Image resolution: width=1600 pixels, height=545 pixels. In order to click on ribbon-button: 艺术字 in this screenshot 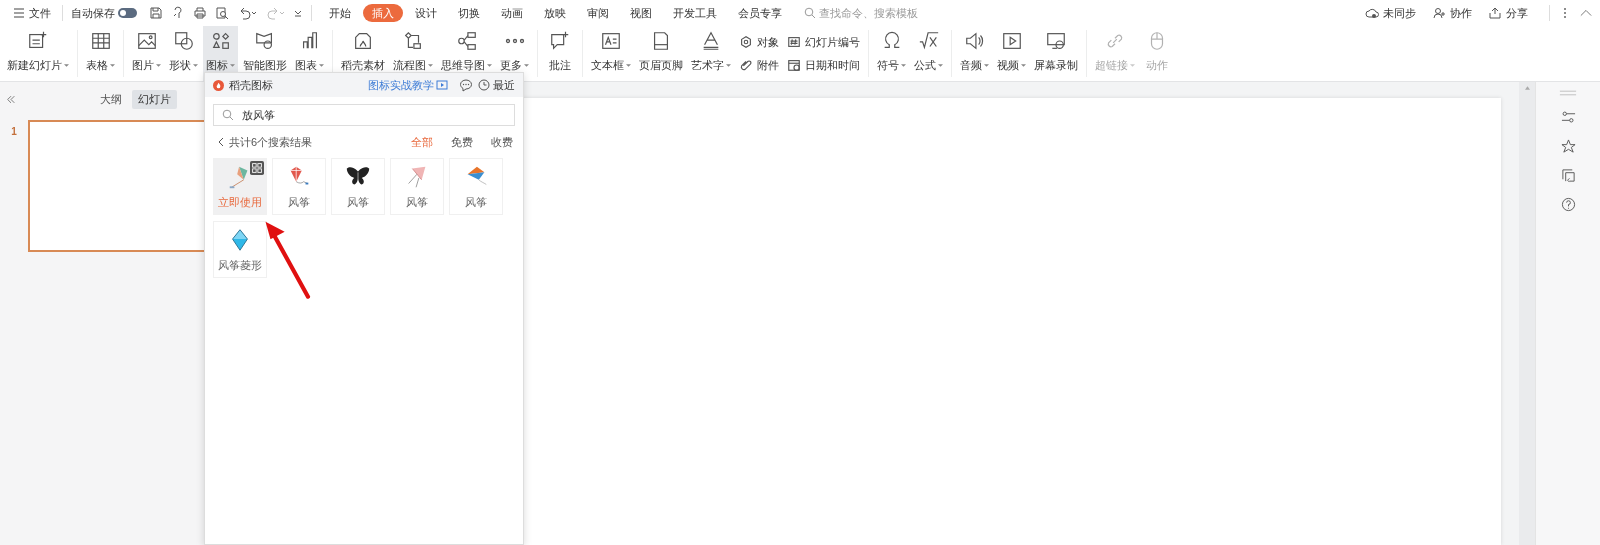, I will do `click(711, 53)`.